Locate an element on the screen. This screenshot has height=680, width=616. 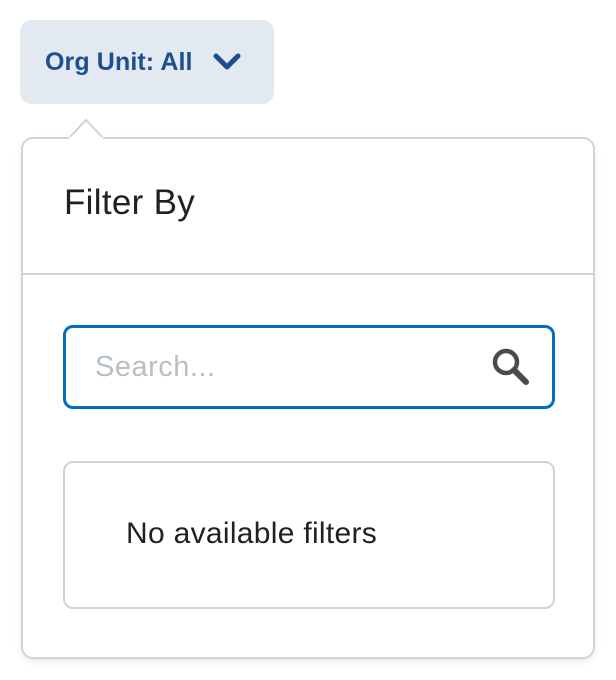
search-field is located at coordinates (309, 367).